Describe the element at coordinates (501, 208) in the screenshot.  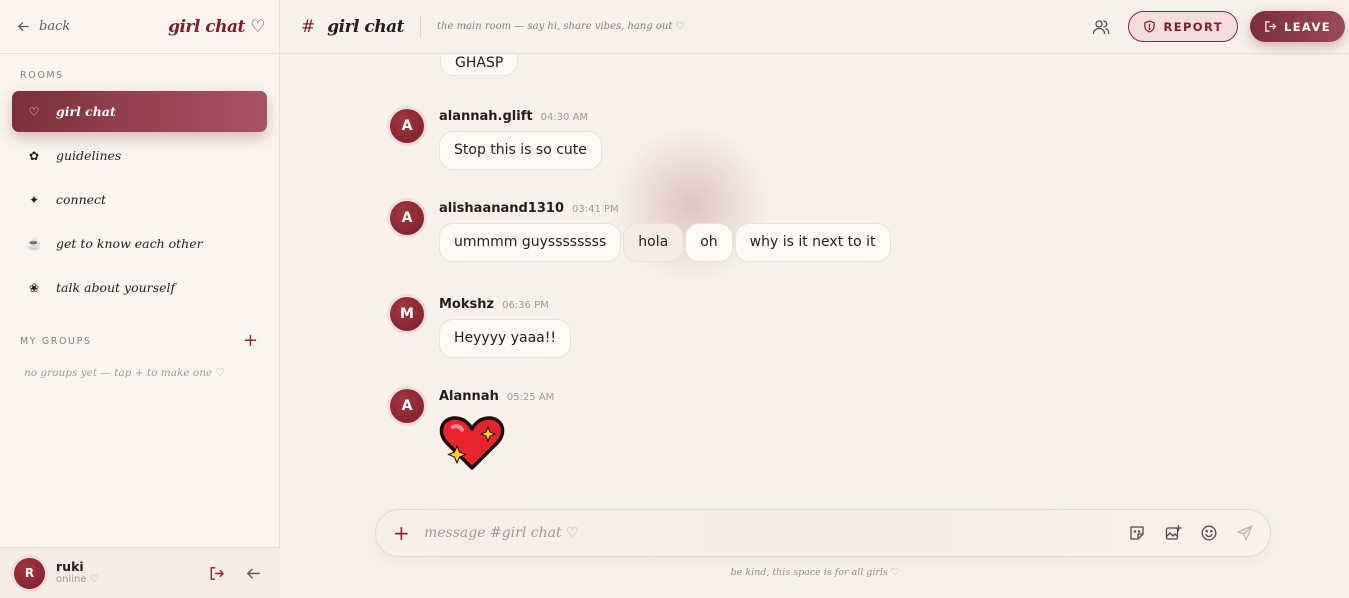
I see `message-author: alishaanand1310` at that location.